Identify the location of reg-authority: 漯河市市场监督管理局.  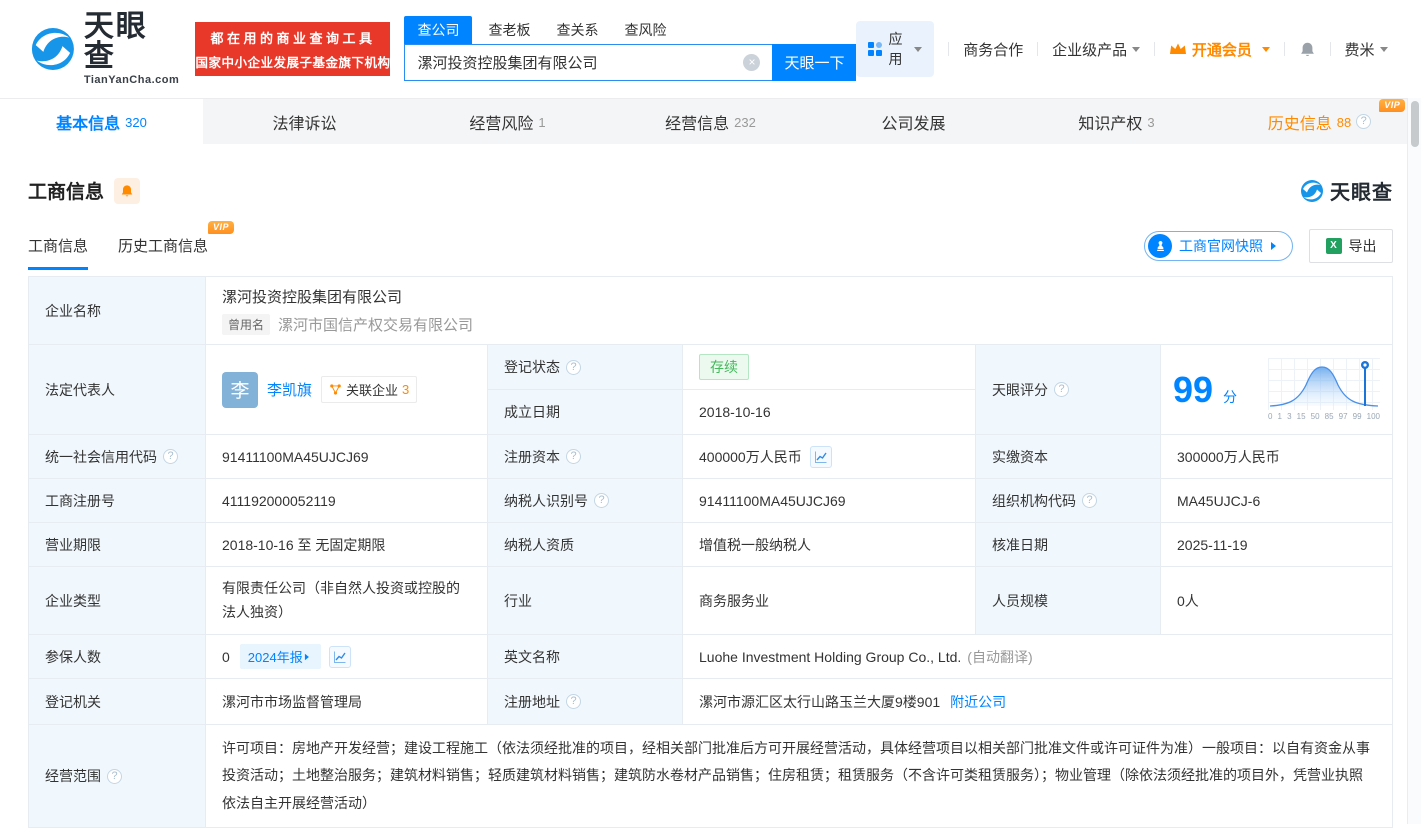
(347, 701).